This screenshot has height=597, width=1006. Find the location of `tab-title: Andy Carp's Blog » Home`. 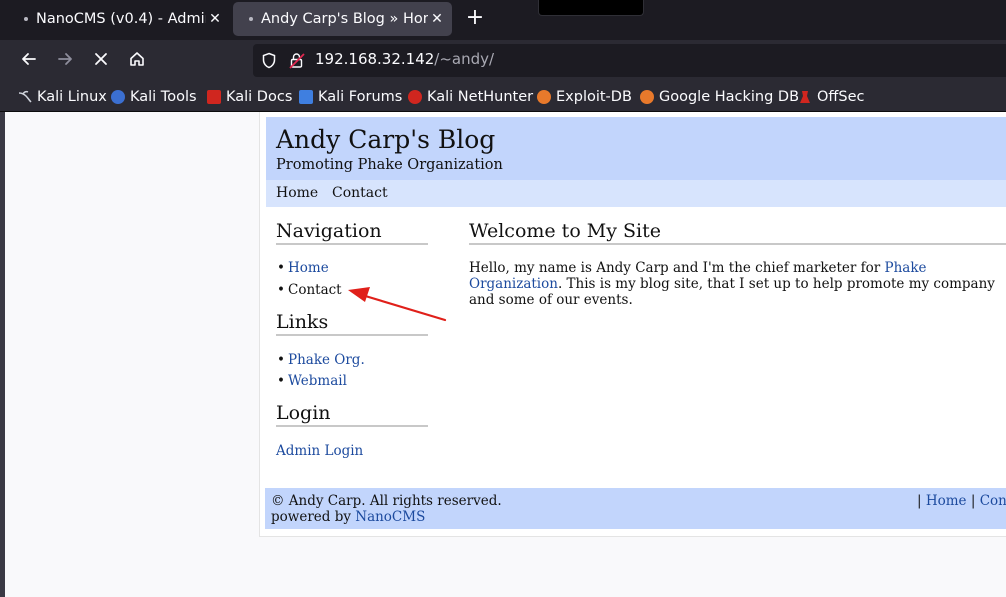

tab-title: Andy Carp's Blog » Home is located at coordinates (344, 19).